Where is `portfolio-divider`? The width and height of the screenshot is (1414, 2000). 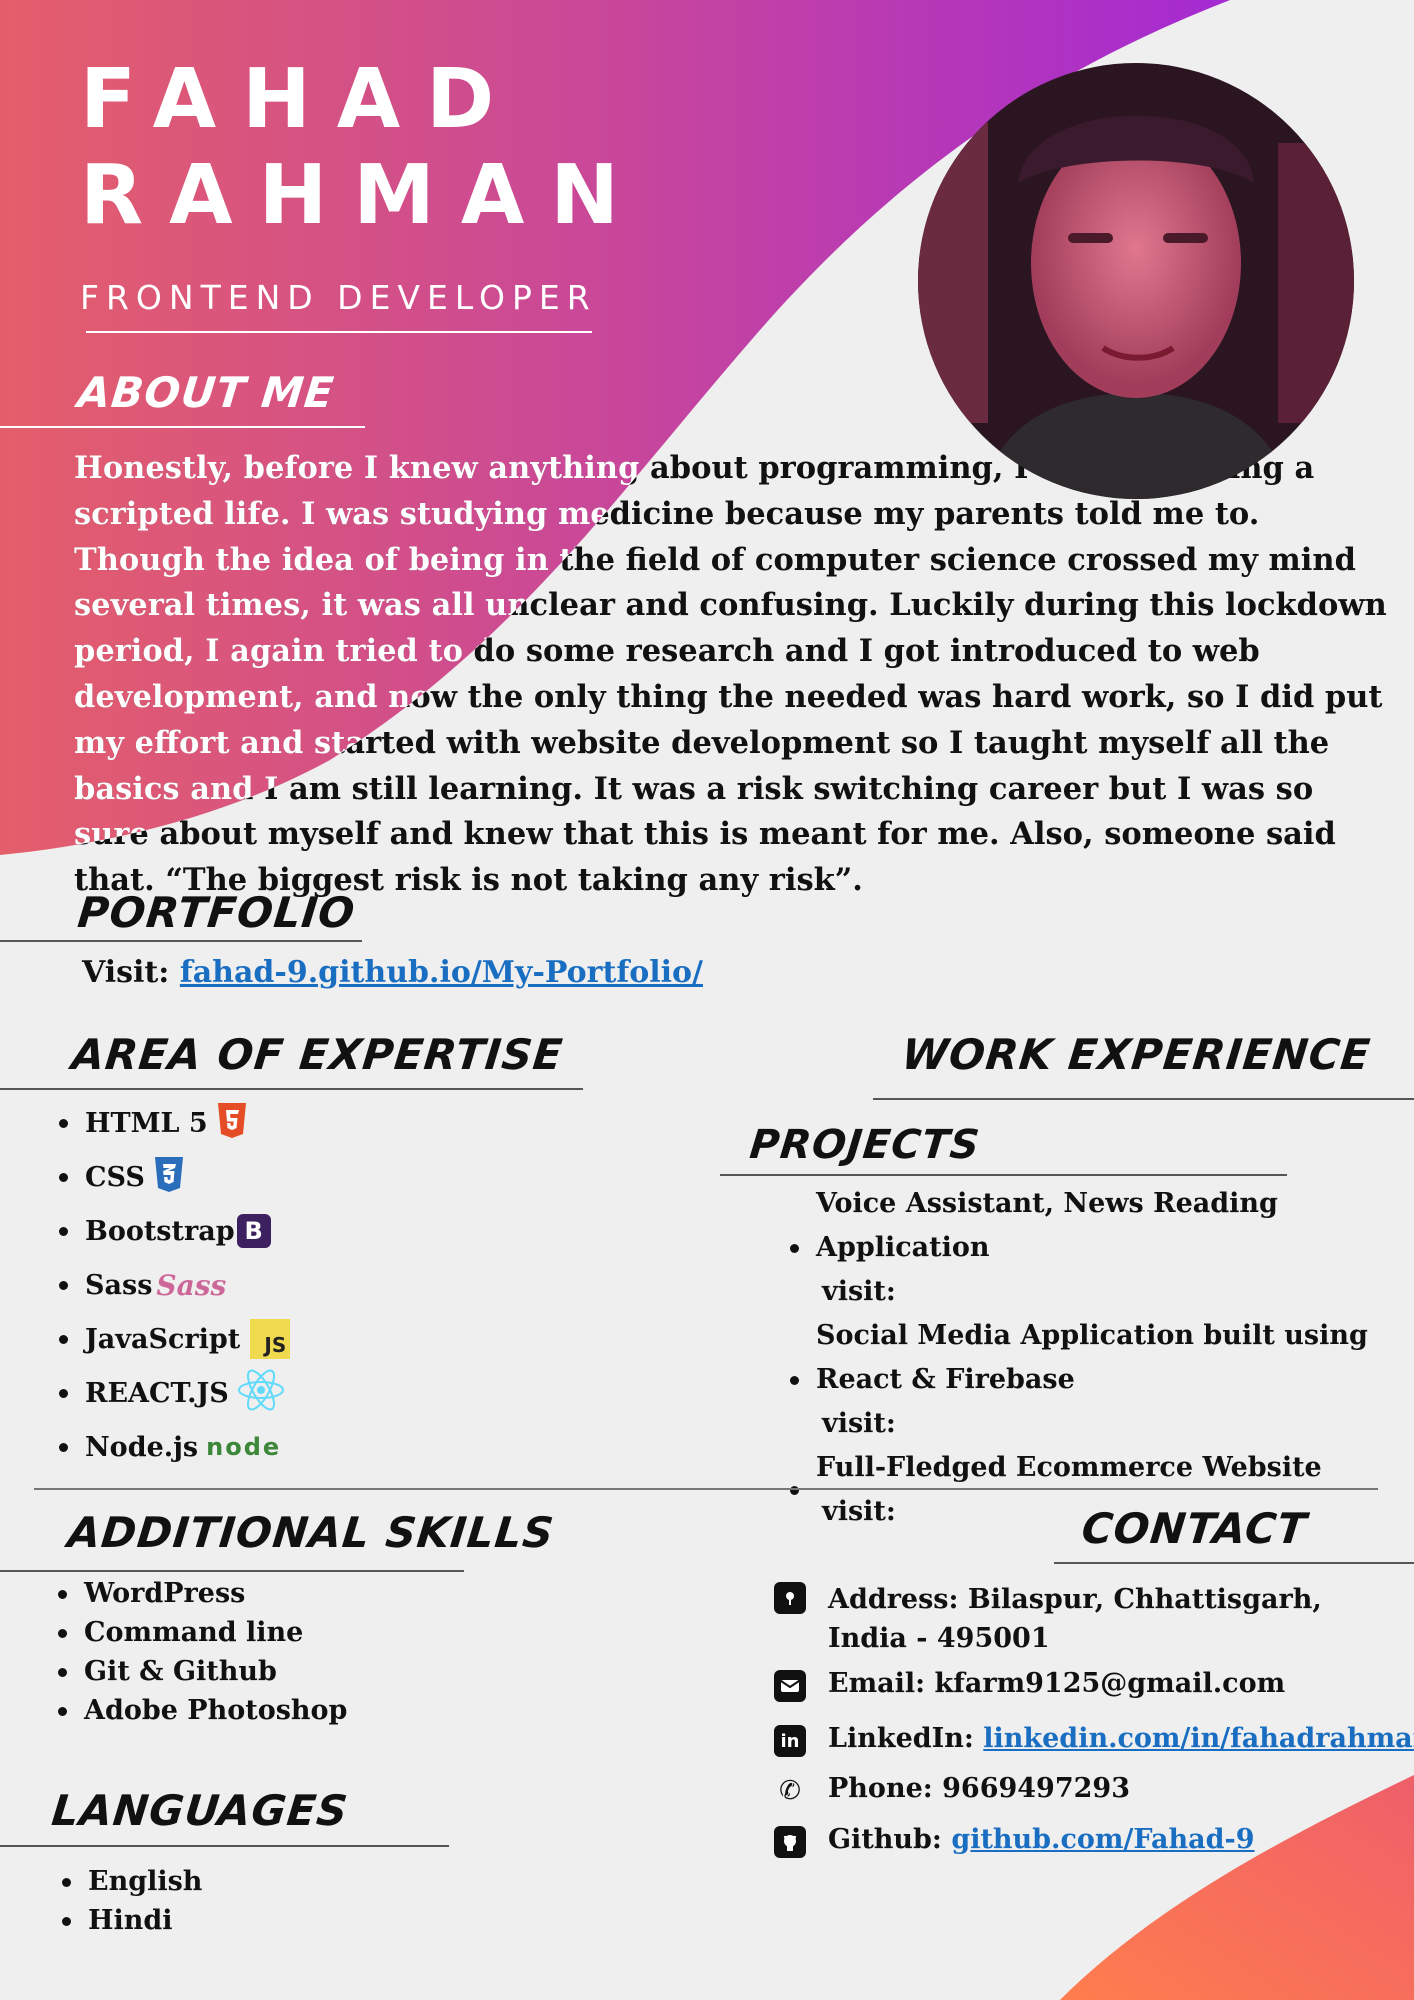 portfolio-divider is located at coordinates (181, 941).